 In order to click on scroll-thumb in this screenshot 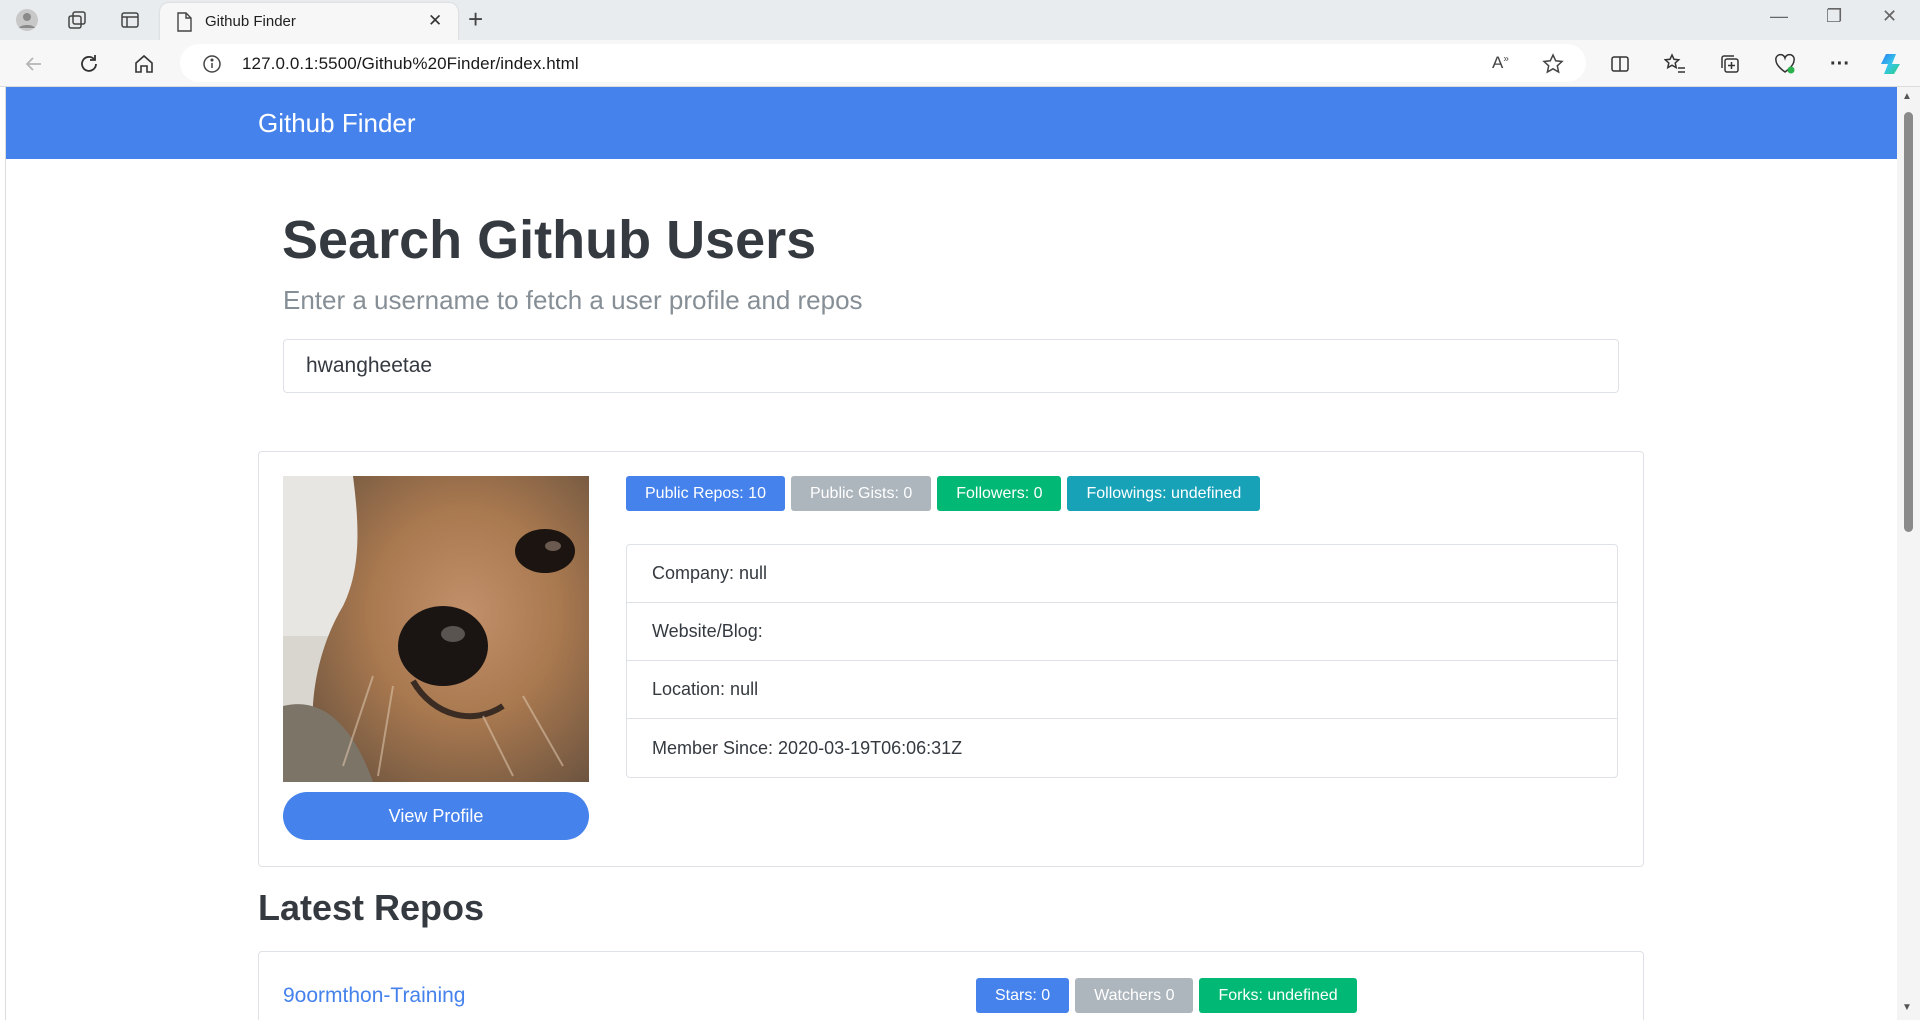, I will do `click(1908, 322)`.